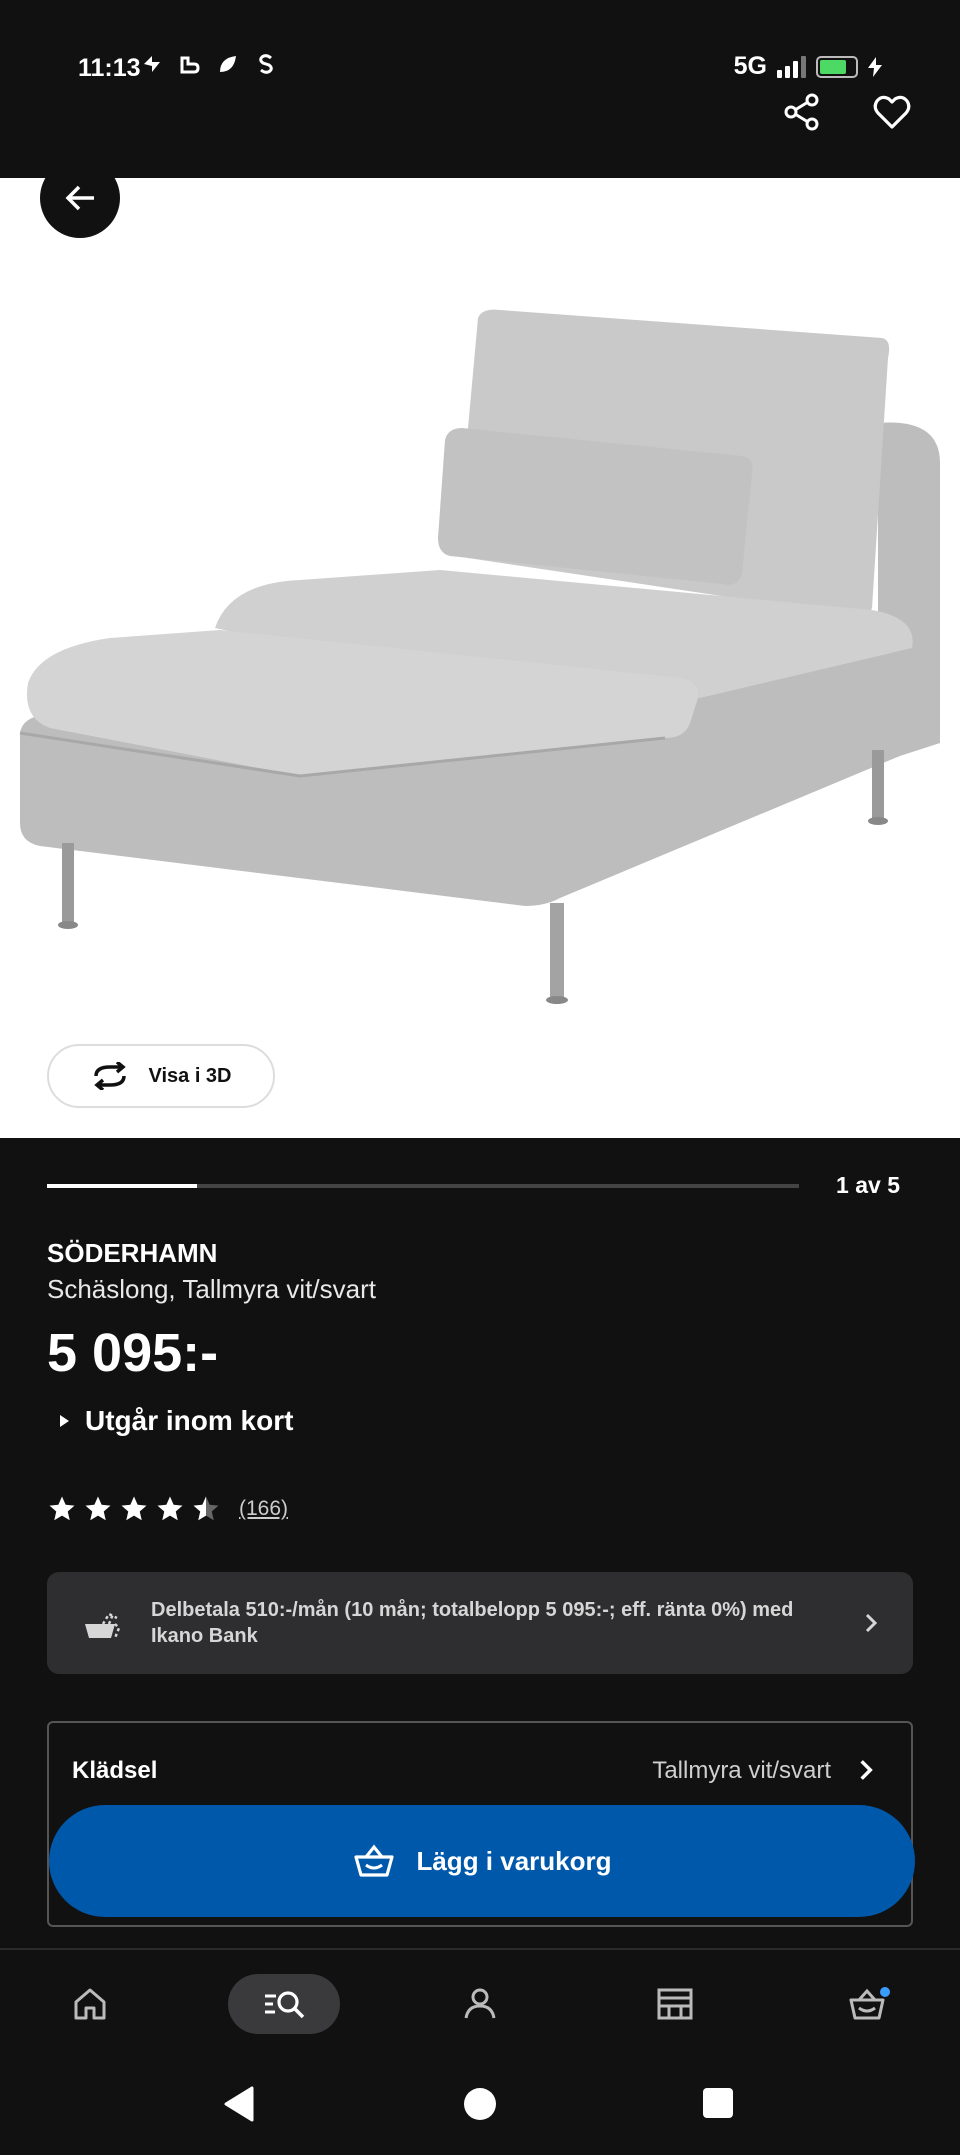 The height and width of the screenshot is (2155, 960). I want to click on status-bar: 11:13 5G, so click(480, 50).